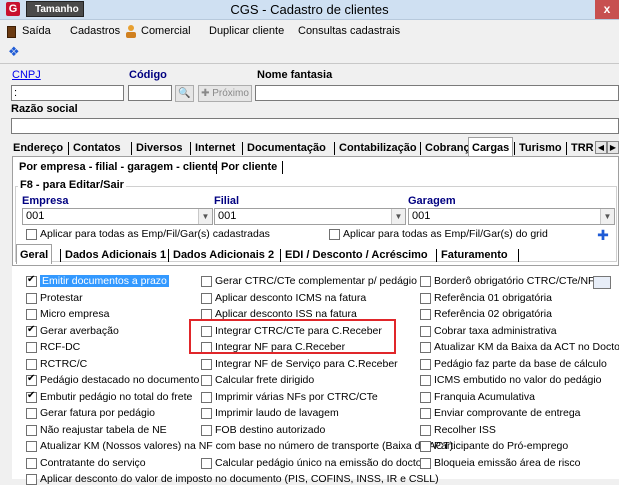 Image resolution: width=619 pixels, height=485 pixels. What do you see at coordinates (34, 254) in the screenshot?
I see `tab-geral: Geral` at bounding box center [34, 254].